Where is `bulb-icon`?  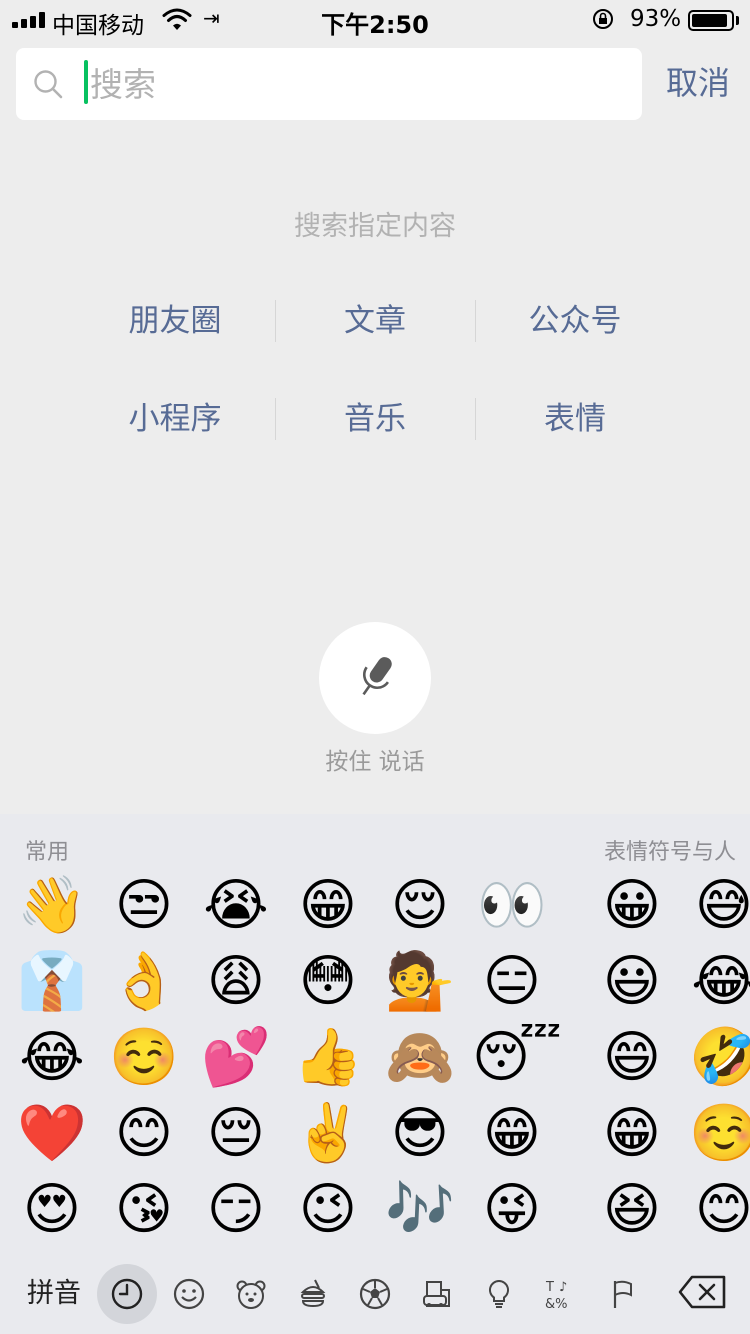 bulb-icon is located at coordinates (499, 1294).